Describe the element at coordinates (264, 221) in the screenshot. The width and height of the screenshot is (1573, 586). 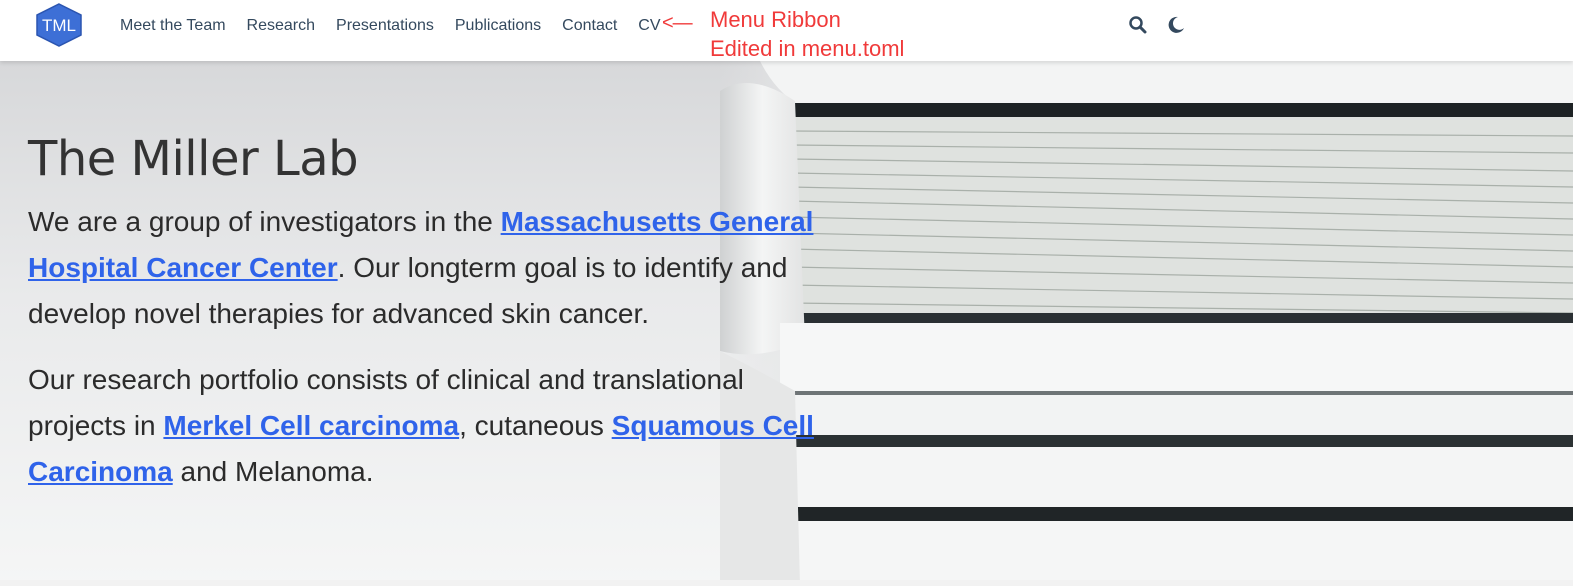
I see `intro-text-before: We are a group of investigators in the` at that location.